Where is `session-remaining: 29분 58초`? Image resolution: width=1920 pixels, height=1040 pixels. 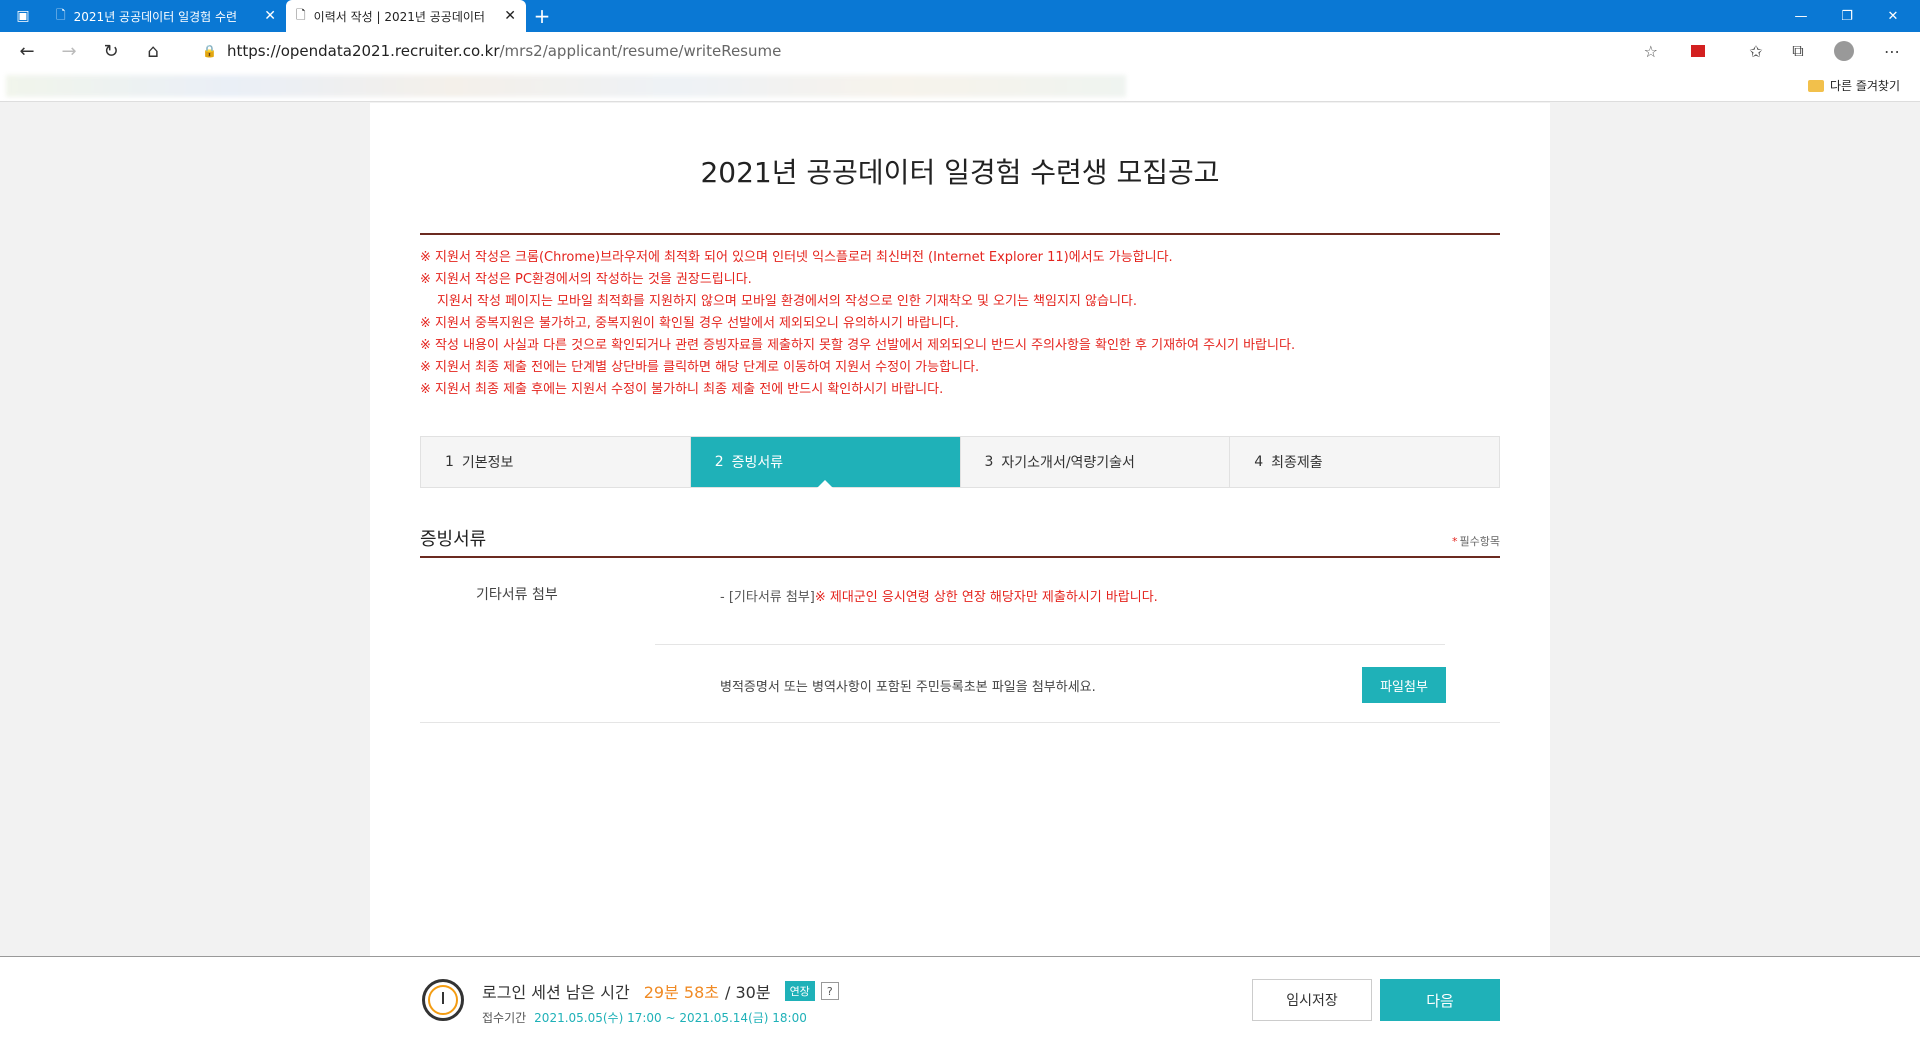
session-remaining: 29분 58초 is located at coordinates (681, 992).